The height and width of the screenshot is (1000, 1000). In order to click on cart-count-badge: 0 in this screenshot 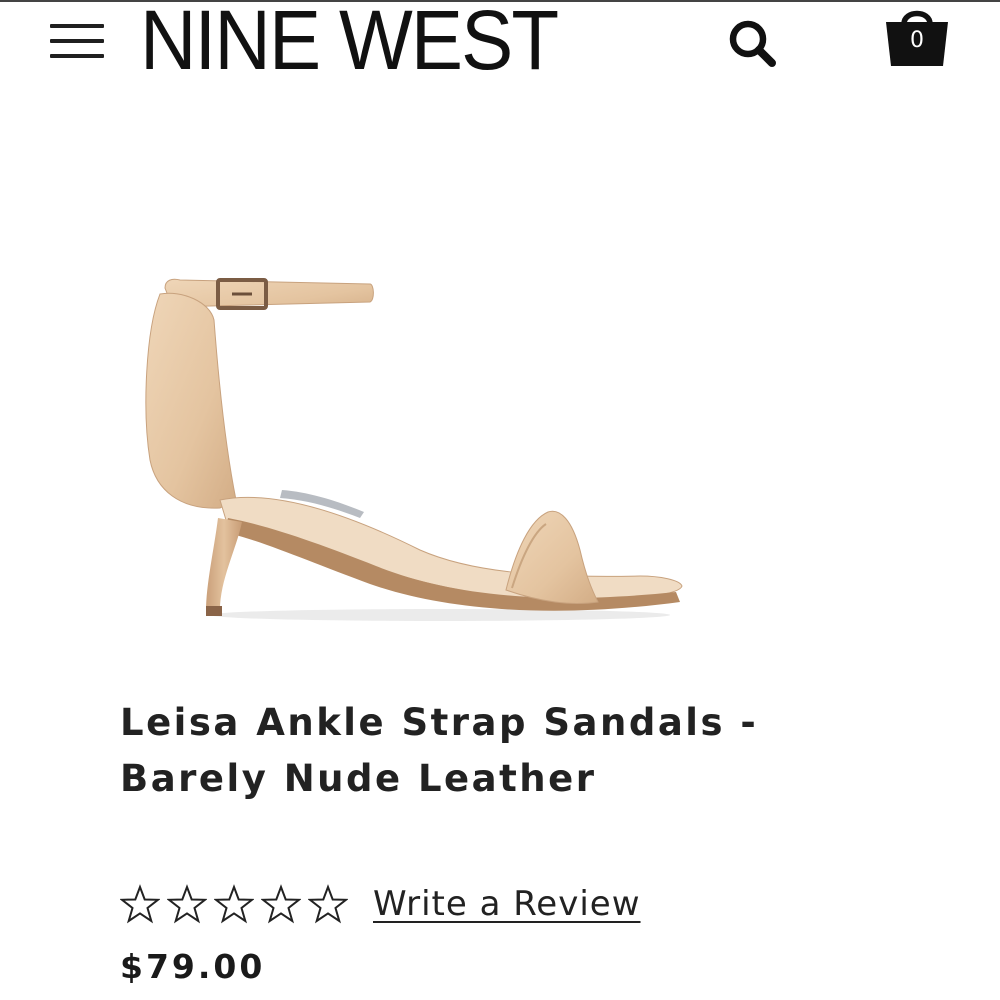, I will do `click(917, 40)`.